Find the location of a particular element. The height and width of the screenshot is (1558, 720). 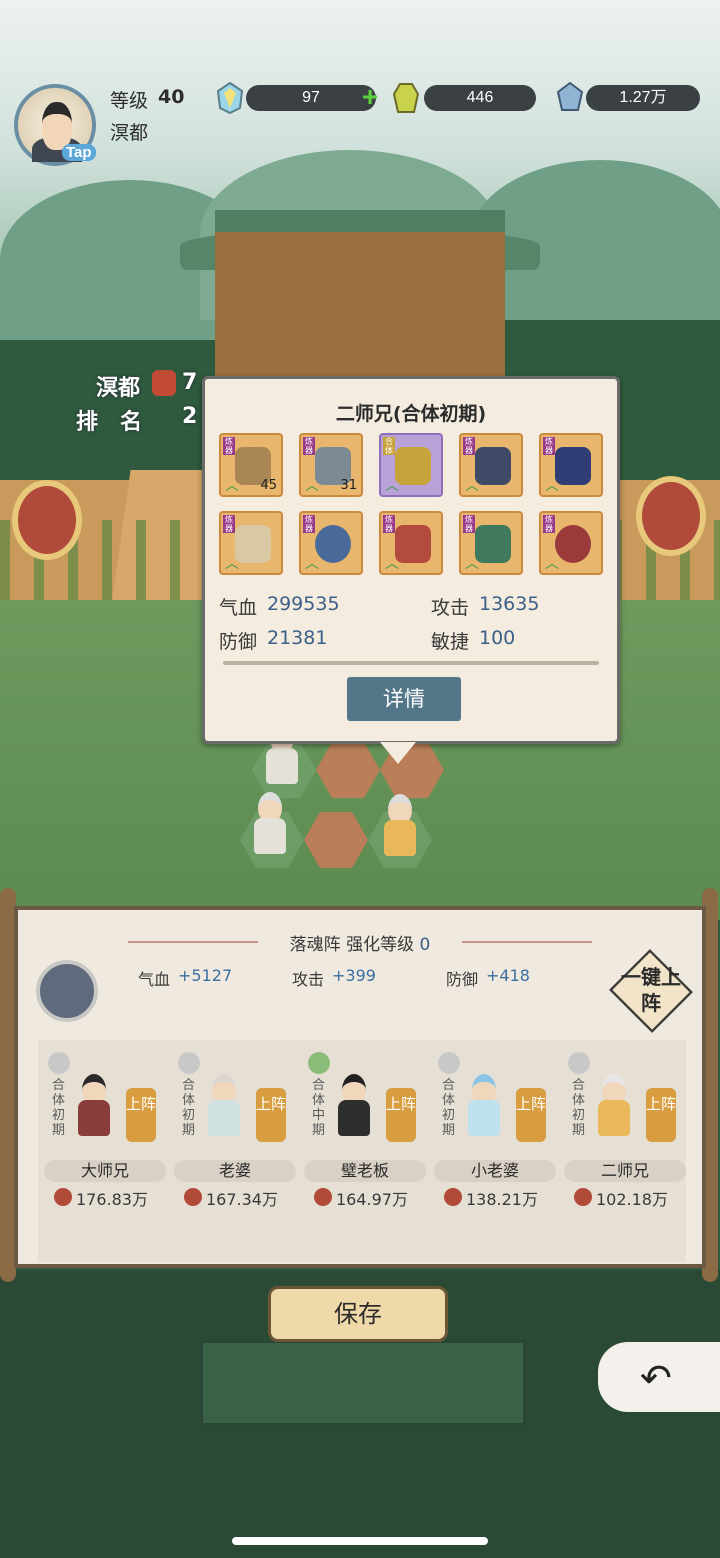

equip-slot-ring: 炼器 ︿ is located at coordinates (571, 543).